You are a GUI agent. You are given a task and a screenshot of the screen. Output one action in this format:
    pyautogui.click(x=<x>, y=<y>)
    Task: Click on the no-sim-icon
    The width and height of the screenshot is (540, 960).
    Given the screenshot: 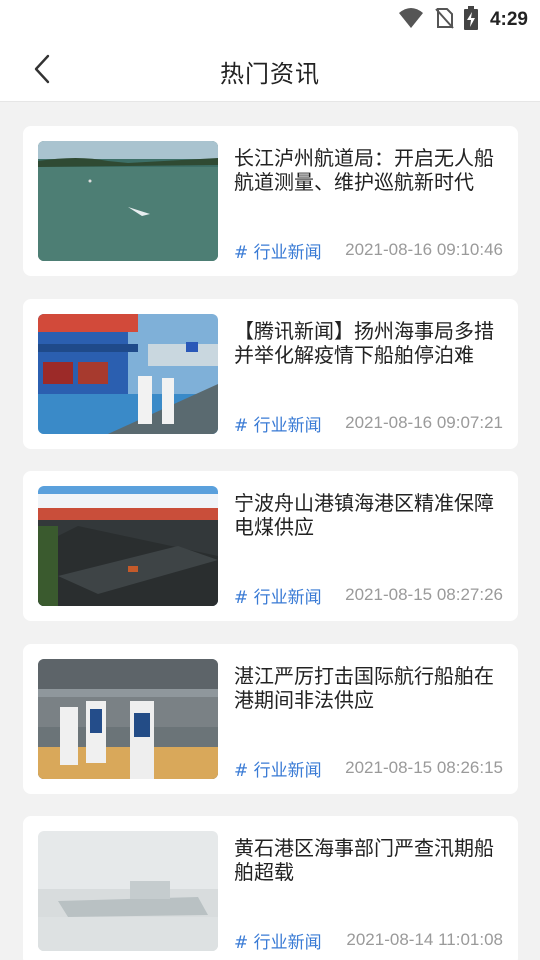 What is the action you would take?
    pyautogui.click(x=444, y=20)
    